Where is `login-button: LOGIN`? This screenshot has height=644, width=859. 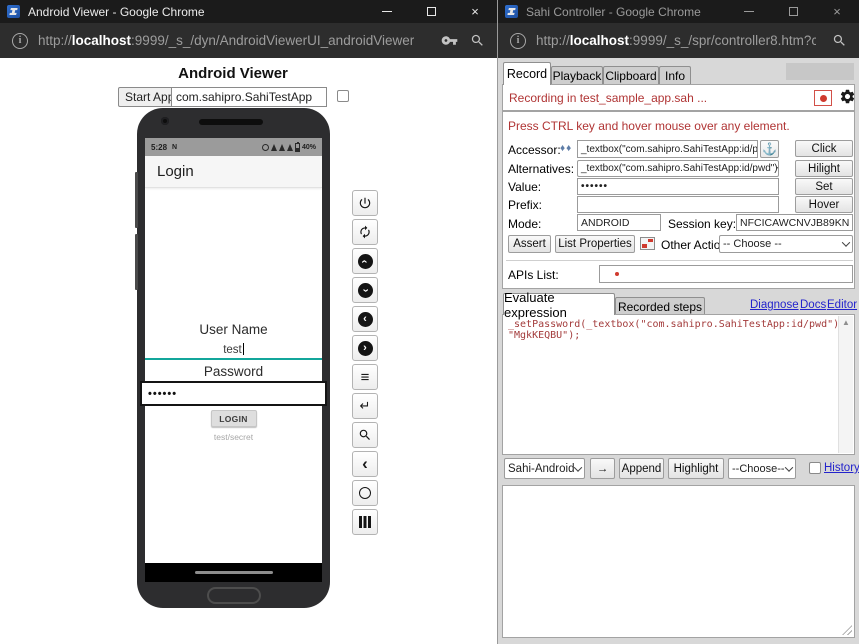 login-button: LOGIN is located at coordinates (233, 418).